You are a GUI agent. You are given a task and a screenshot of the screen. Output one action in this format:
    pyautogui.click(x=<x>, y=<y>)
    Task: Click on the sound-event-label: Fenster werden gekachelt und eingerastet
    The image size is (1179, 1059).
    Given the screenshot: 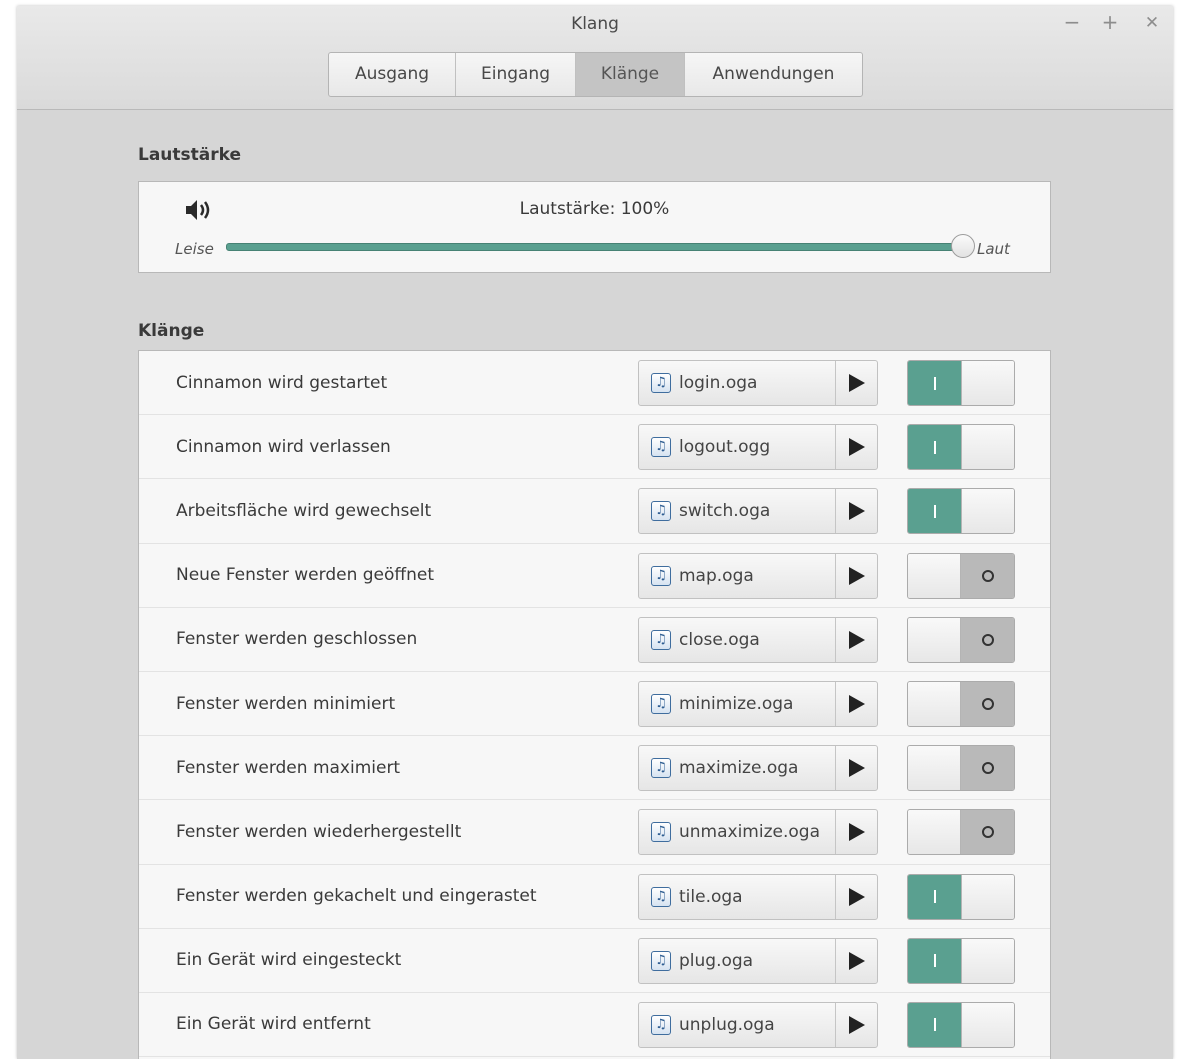 What is the action you would take?
    pyautogui.click(x=356, y=896)
    